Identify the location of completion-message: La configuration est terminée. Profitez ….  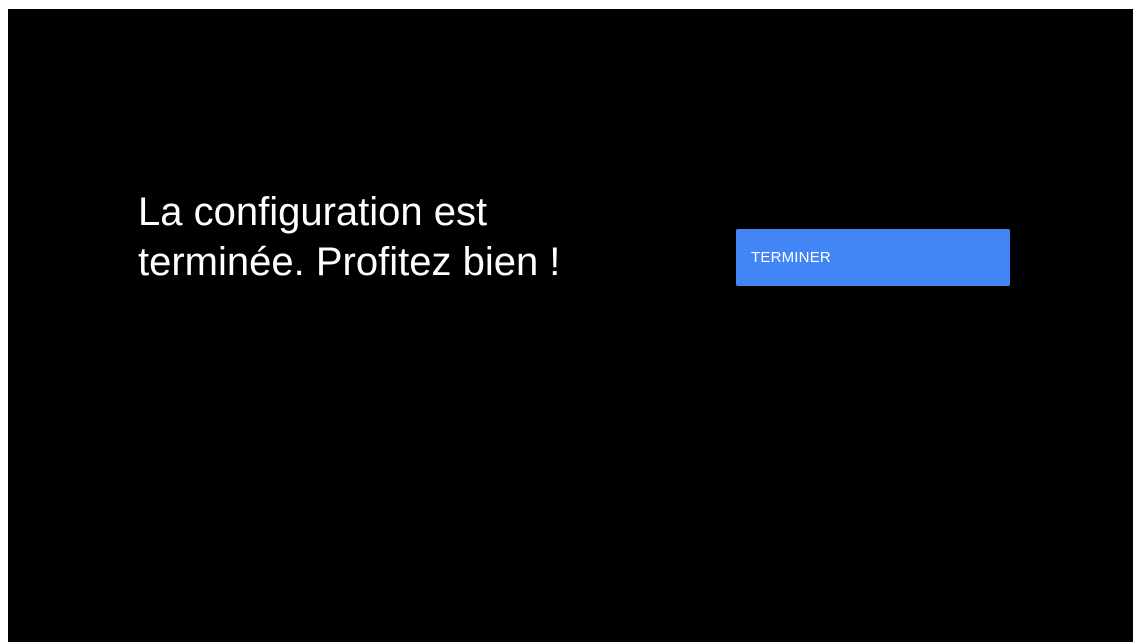
(388, 237).